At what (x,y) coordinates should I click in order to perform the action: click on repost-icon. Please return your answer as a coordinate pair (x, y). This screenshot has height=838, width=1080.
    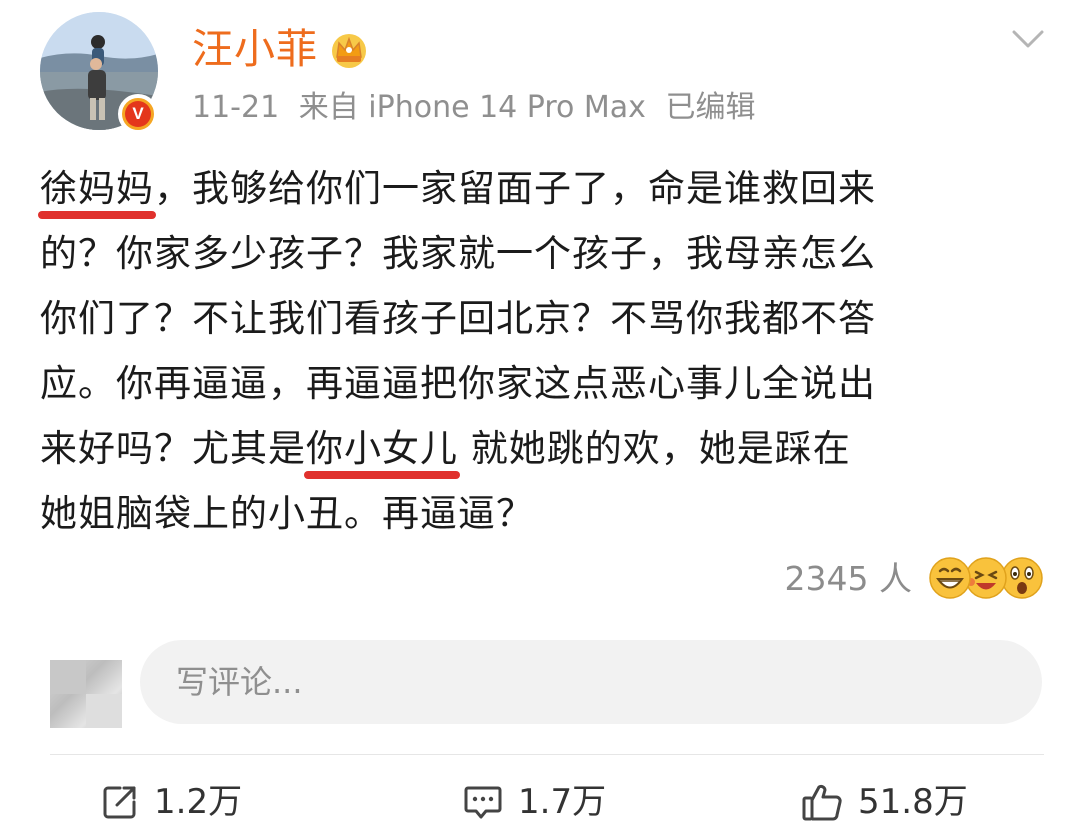
    Looking at the image, I should click on (119, 802).